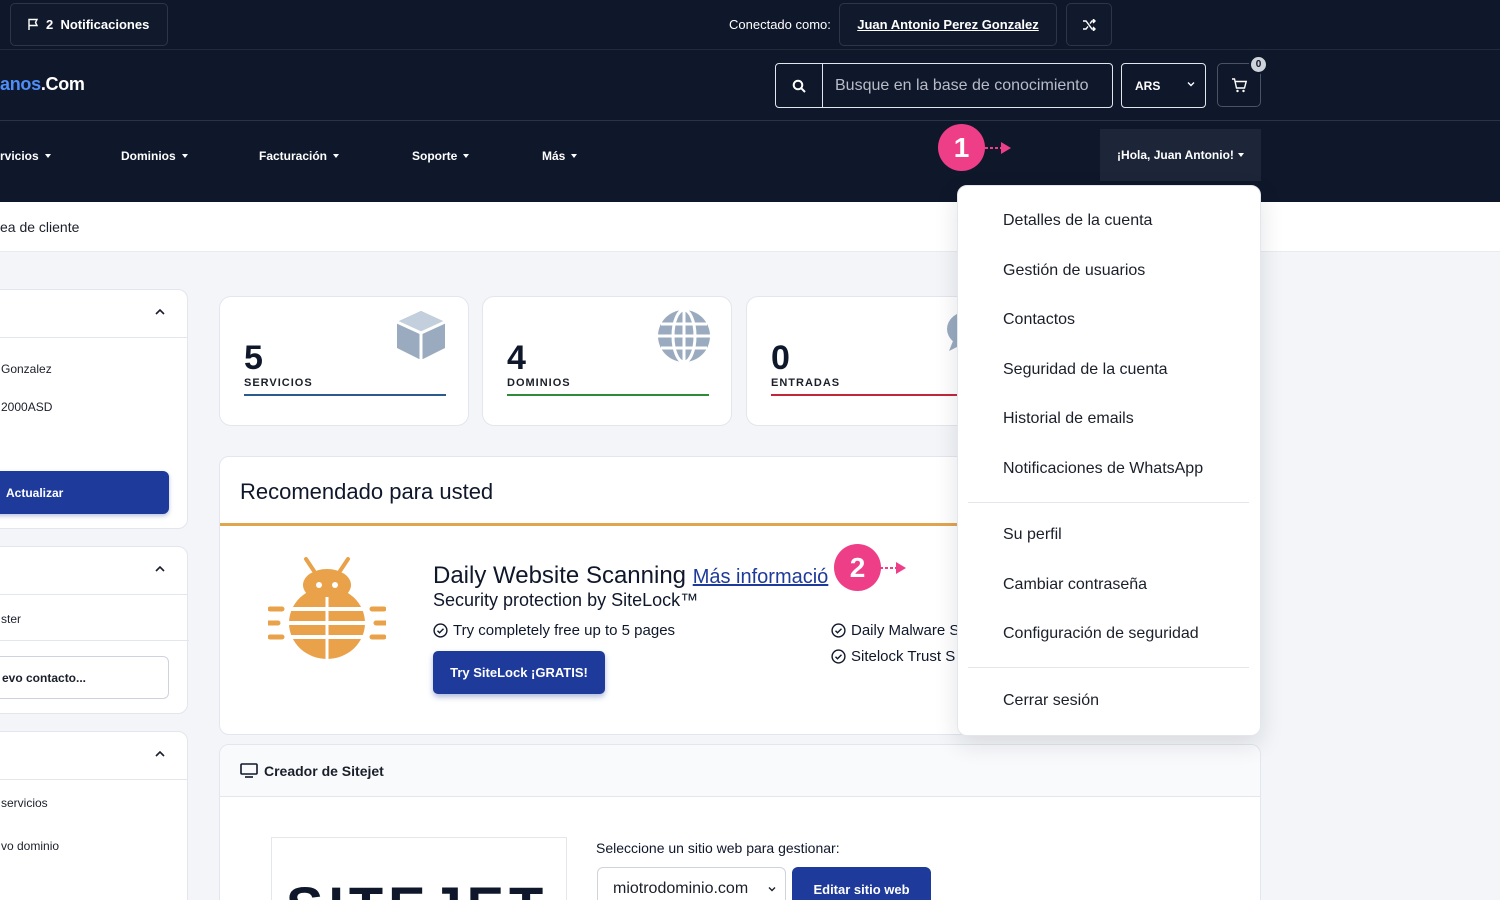  I want to click on sitejet-title: Creador de Sitejet, so click(324, 770).